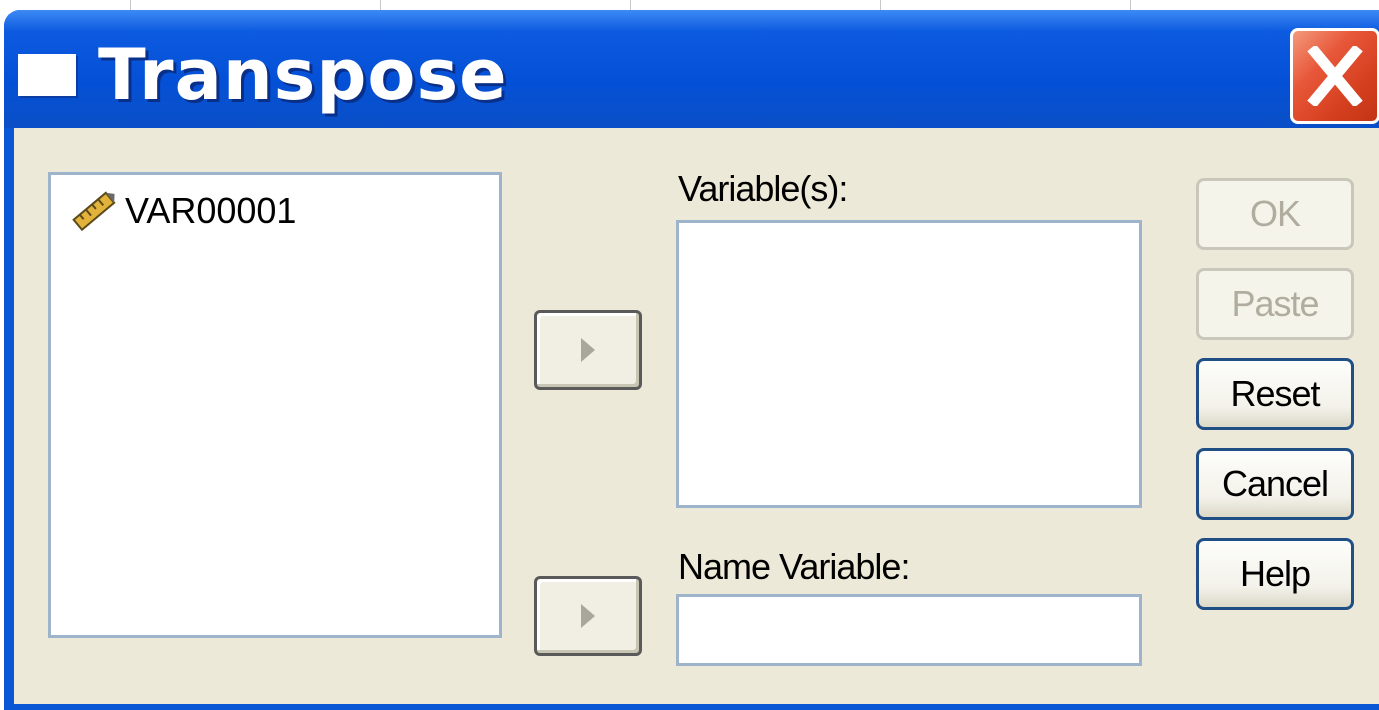 The image size is (1379, 710). I want to click on move-to-name-variable-button, so click(588, 616).